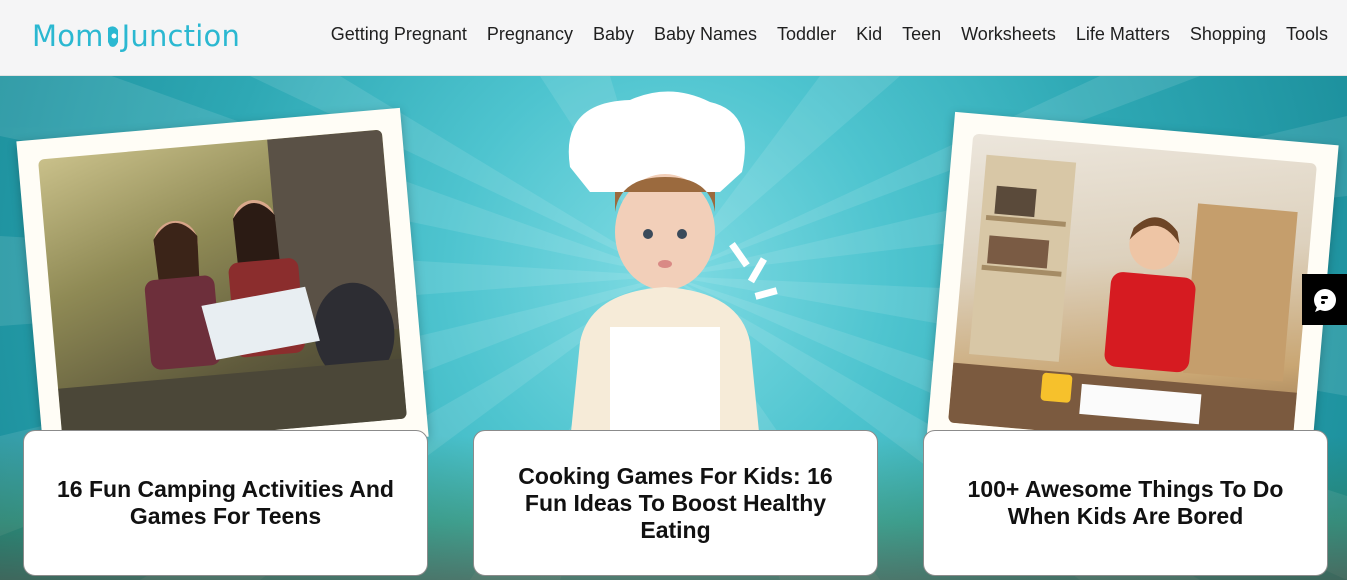 The image size is (1347, 580). I want to click on nav-toddler: Toddler, so click(806, 34).